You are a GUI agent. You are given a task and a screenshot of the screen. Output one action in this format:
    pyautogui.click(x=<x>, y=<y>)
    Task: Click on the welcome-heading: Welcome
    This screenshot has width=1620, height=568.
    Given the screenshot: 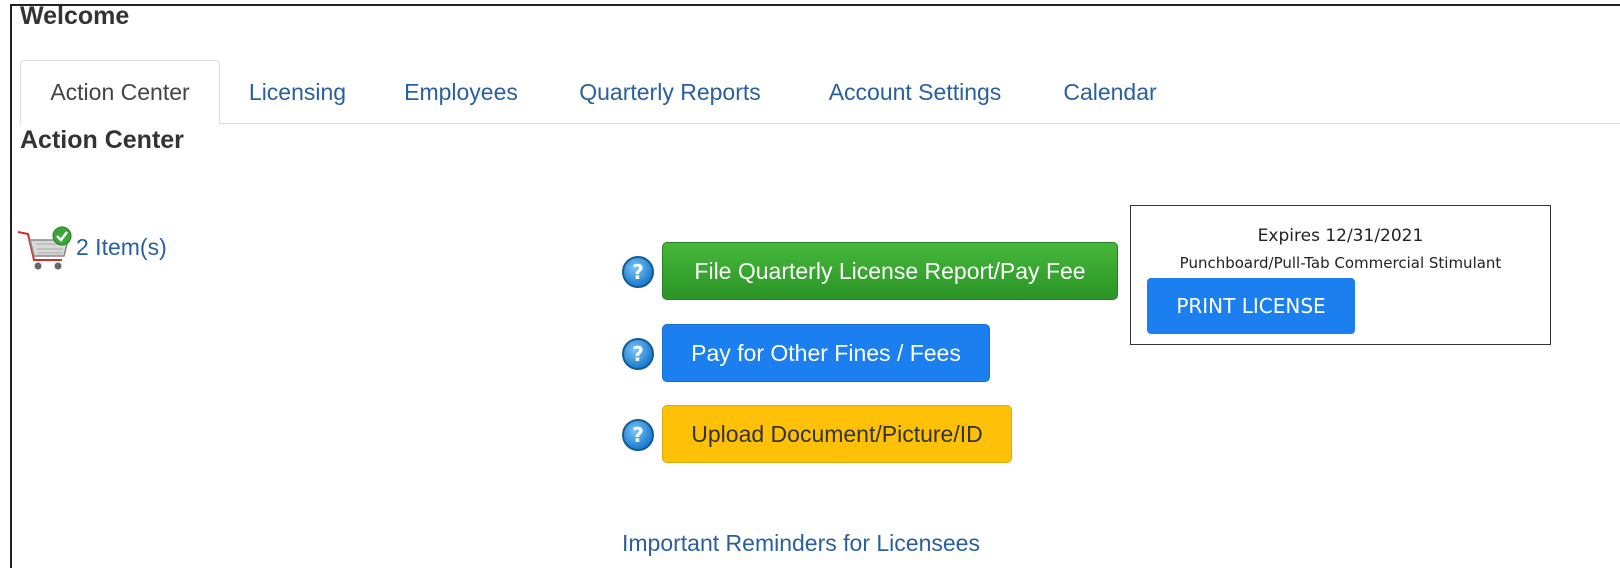 What is the action you would take?
    pyautogui.click(x=75, y=16)
    